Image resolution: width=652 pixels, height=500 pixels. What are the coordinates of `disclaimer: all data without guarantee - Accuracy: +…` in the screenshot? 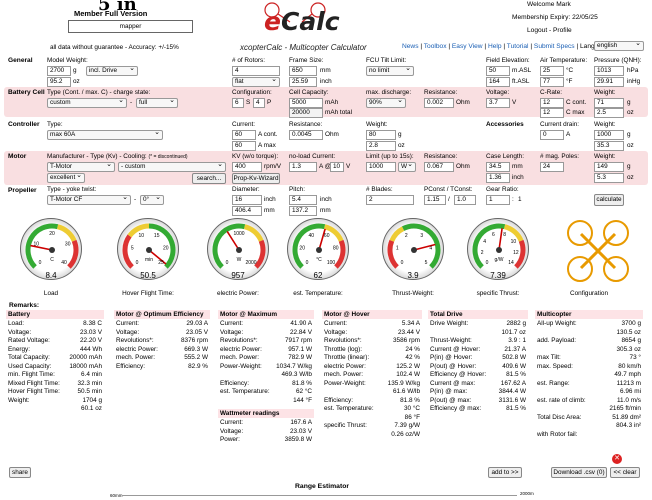 It's located at (114, 47).